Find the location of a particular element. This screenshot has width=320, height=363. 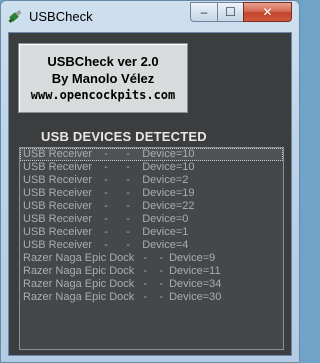

device-list-item: Razer Naga Epic Dock - - Device=9 is located at coordinates (151, 258).